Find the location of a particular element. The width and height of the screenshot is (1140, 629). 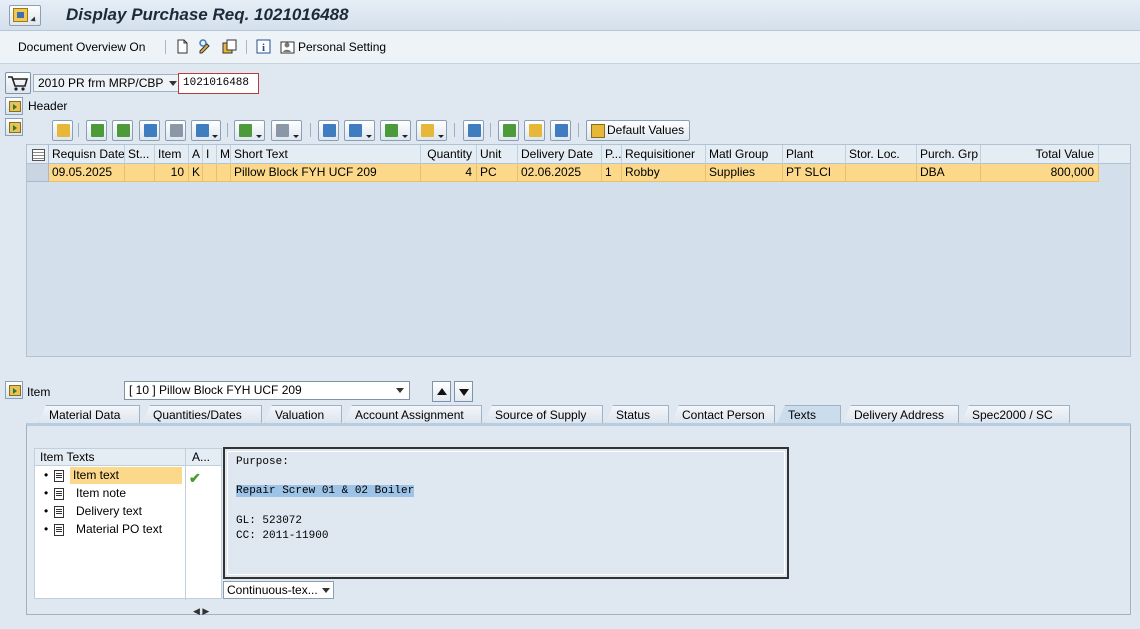

previous-item-button is located at coordinates (441, 391).